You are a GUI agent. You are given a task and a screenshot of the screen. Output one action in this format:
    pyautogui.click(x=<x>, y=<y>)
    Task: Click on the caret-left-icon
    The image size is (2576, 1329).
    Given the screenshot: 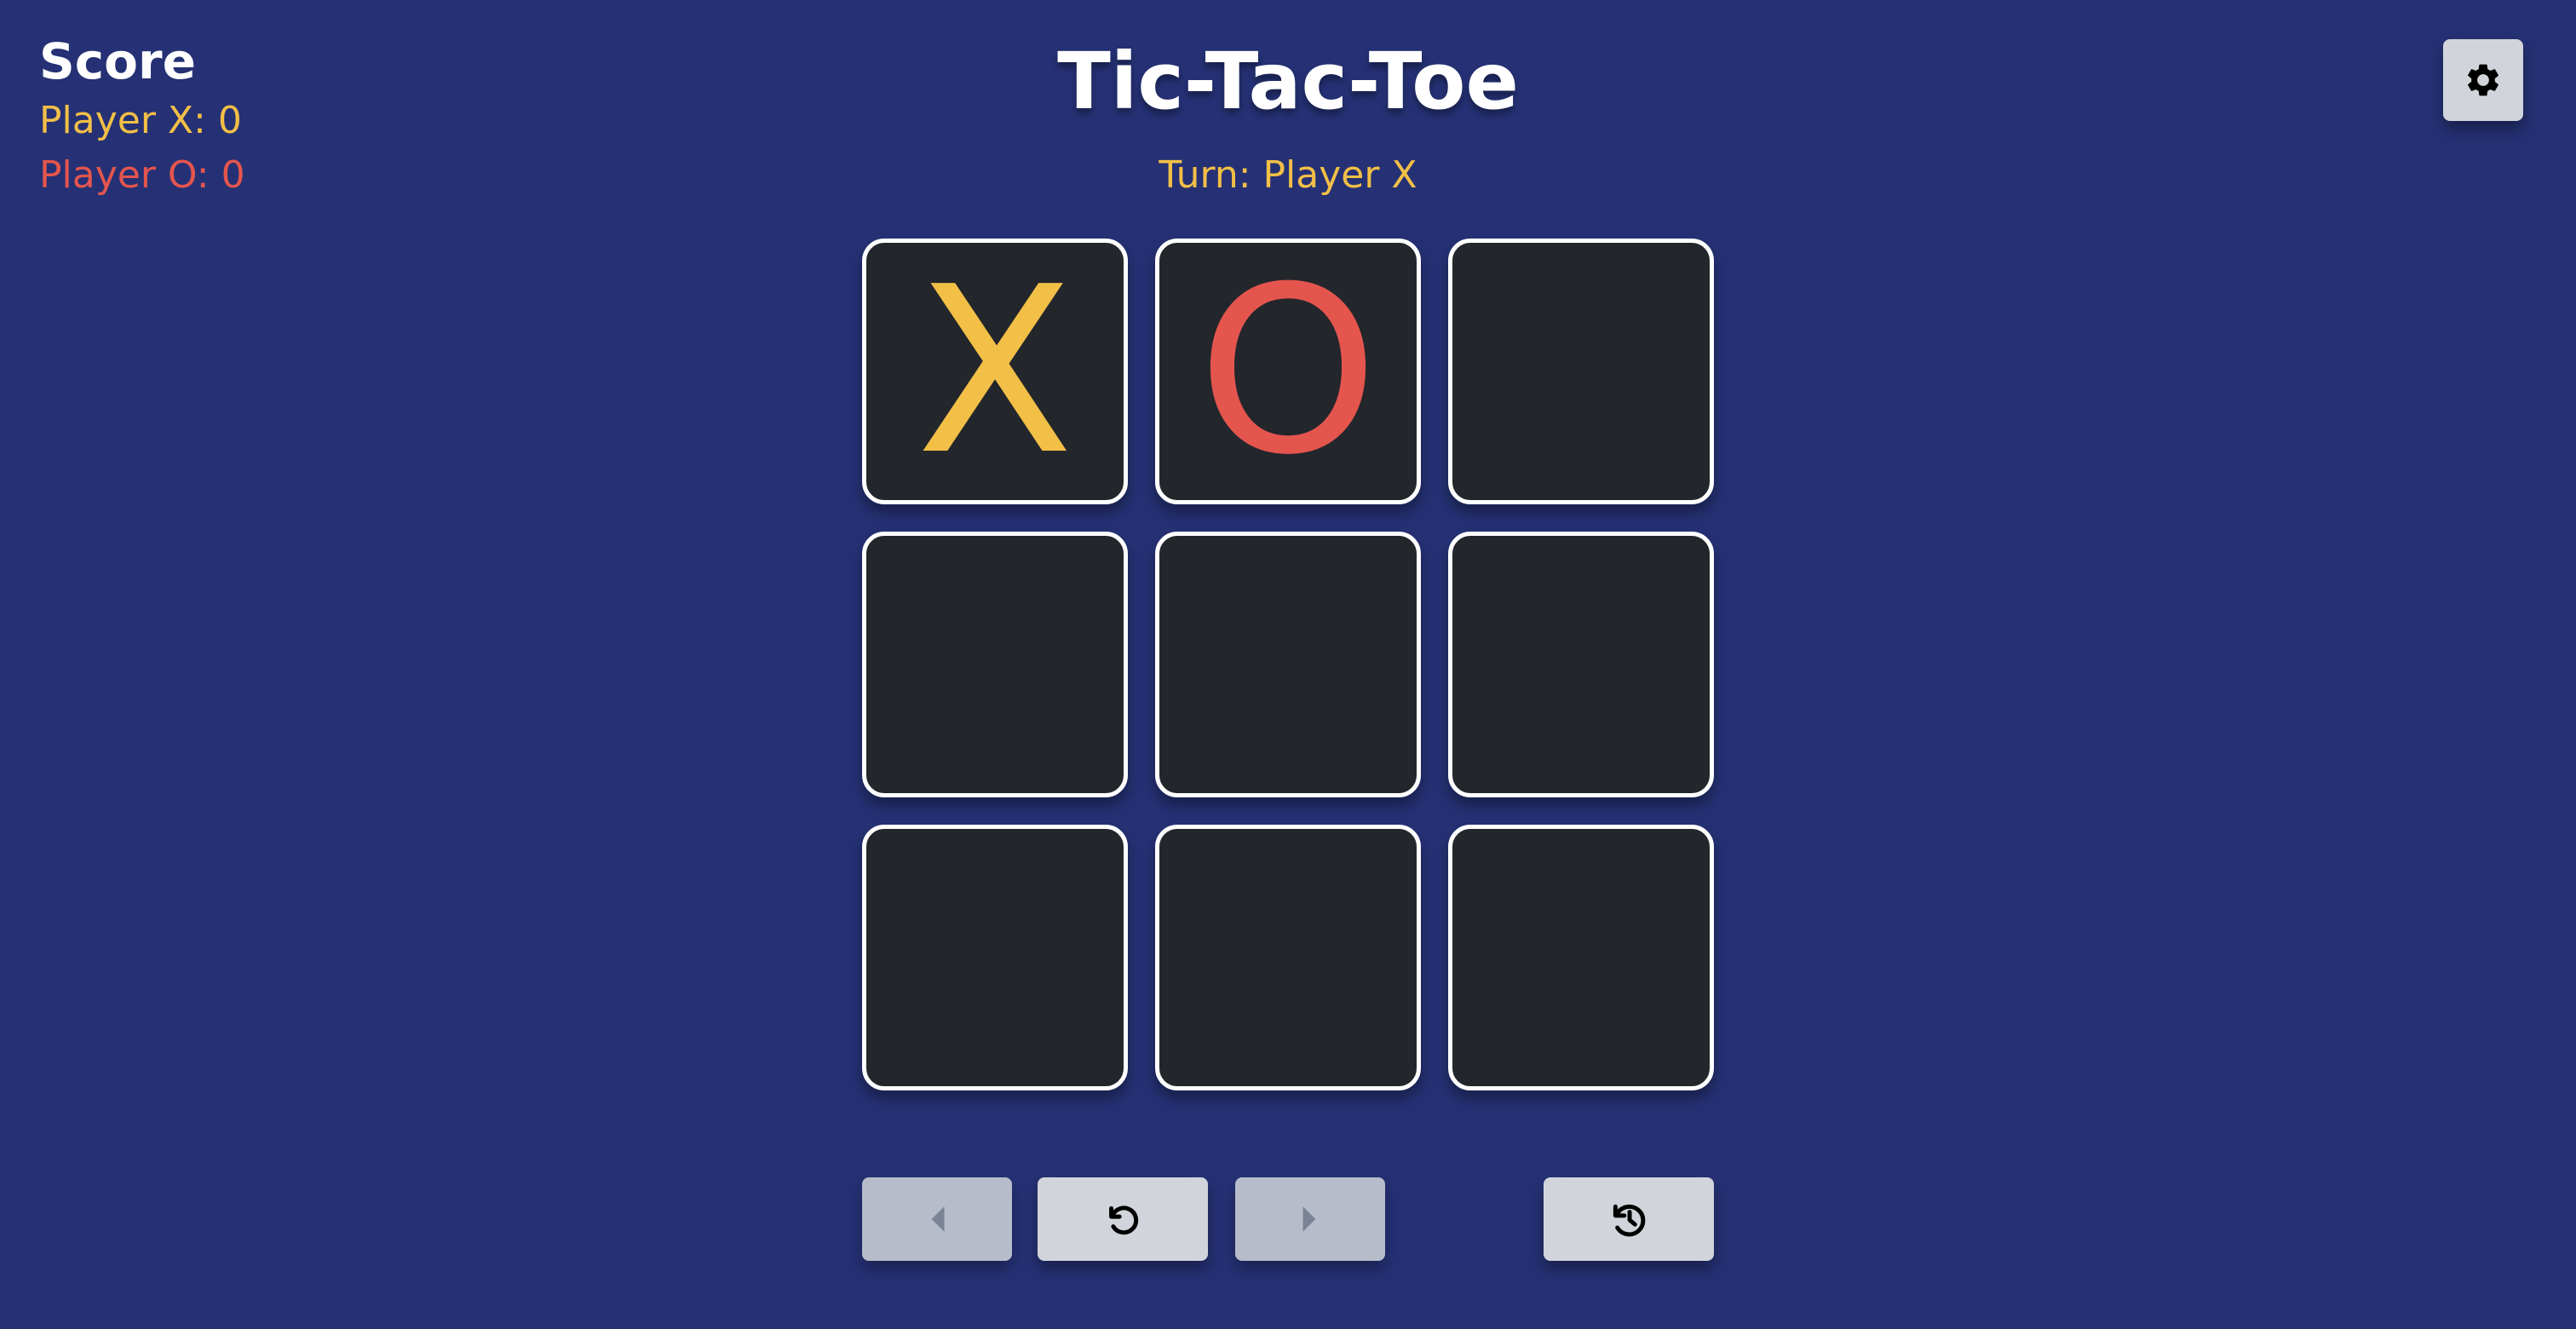 What is the action you would take?
    pyautogui.click(x=938, y=1219)
    